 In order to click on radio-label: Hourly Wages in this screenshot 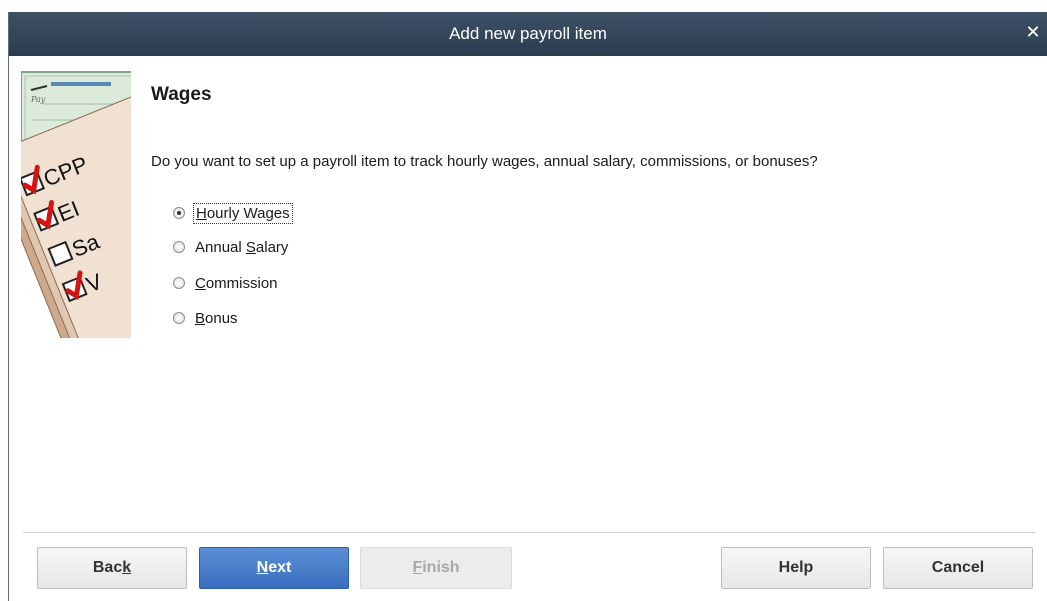, I will do `click(243, 213)`.